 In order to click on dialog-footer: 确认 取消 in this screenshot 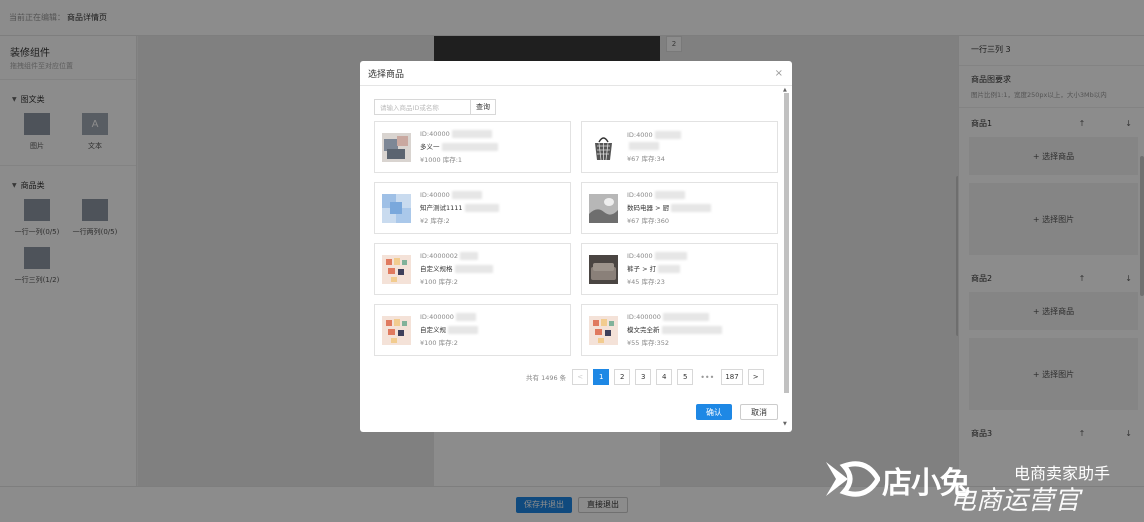, I will do `click(737, 412)`.